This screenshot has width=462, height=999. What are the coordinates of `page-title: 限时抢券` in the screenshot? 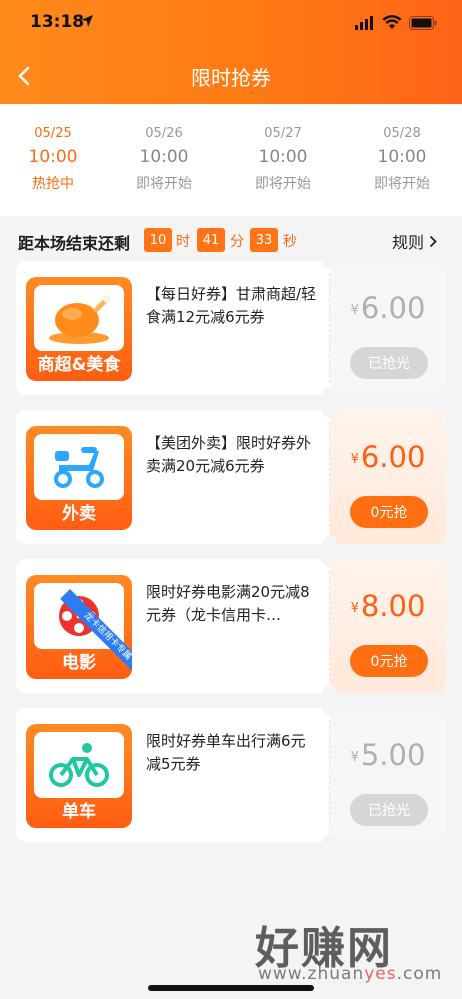 It's located at (231, 78).